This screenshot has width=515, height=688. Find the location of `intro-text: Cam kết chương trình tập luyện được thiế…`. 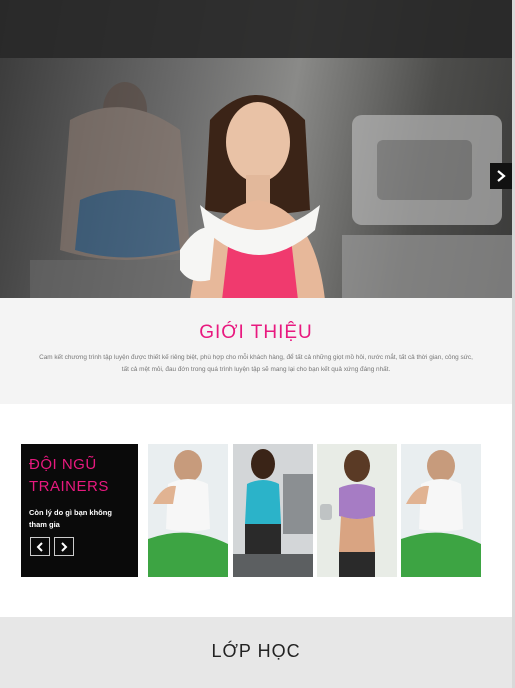

intro-text: Cam kết chương trình tập luyện được thiế… is located at coordinates (256, 363).